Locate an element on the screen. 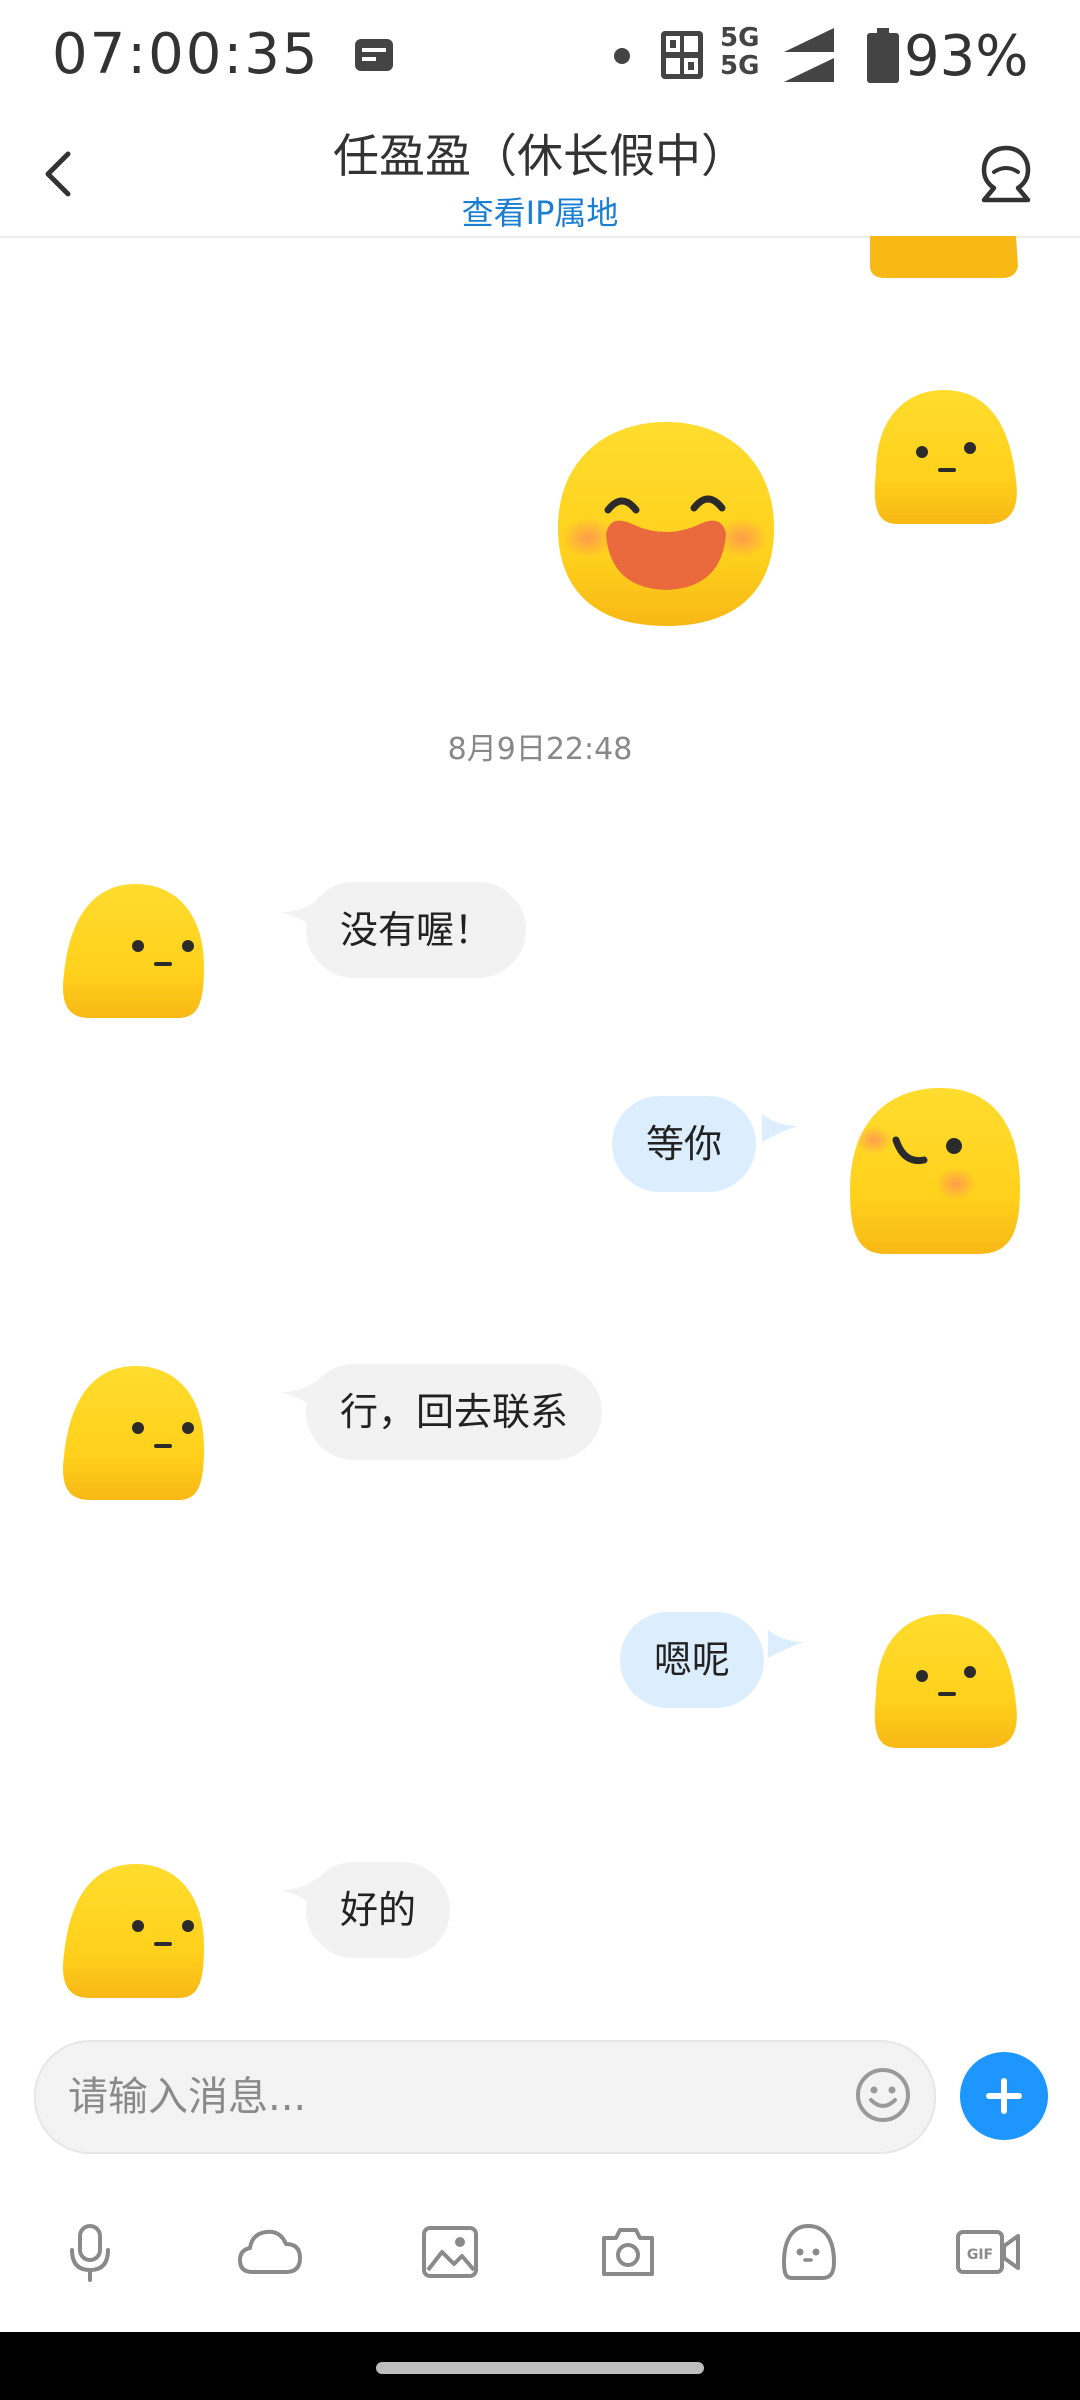 The image size is (1080, 2400). plus-button is located at coordinates (1004, 2096).